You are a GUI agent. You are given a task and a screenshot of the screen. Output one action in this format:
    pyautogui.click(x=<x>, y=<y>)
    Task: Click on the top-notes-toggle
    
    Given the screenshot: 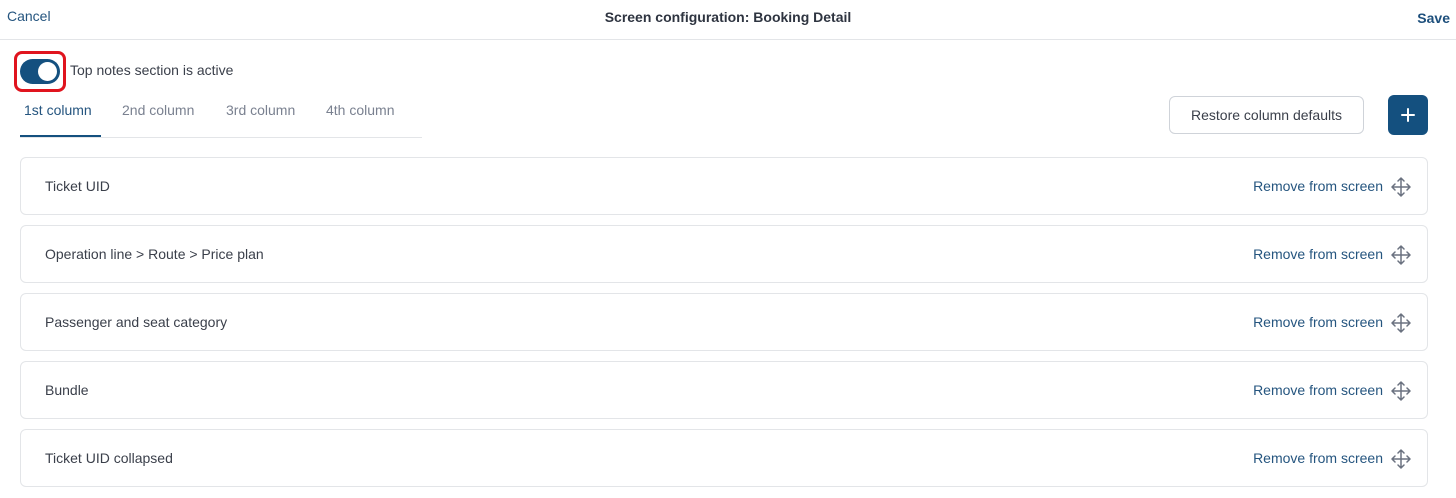 What is the action you would take?
    pyautogui.click(x=40, y=71)
    